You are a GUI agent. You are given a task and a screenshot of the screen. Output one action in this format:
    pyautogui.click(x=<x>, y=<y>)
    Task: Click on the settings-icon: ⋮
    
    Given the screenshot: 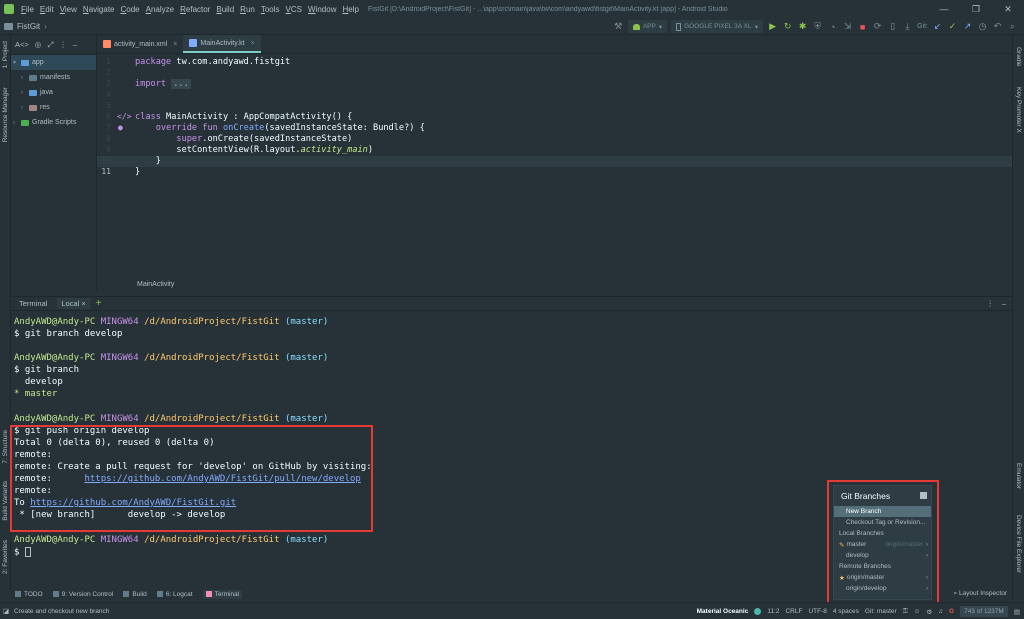 What is the action you would take?
    pyautogui.click(x=63, y=44)
    